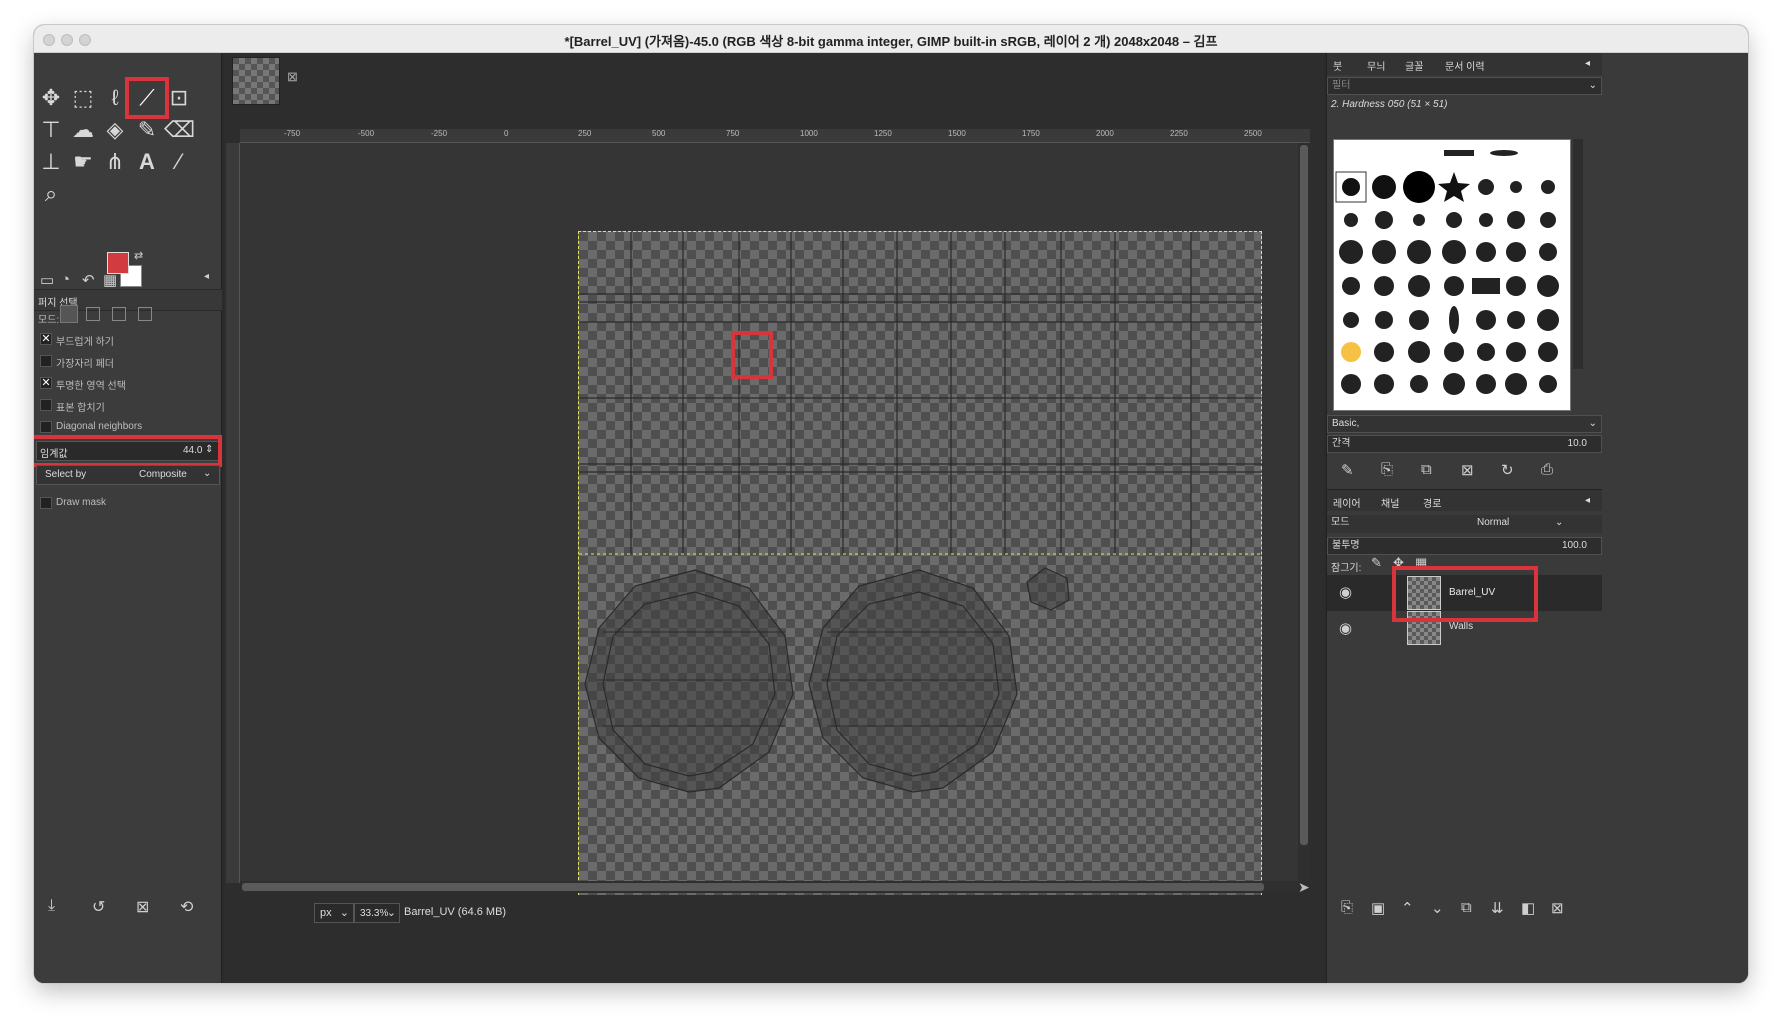 The width and height of the screenshot is (1782, 1025). I want to click on tool-options-tab-icon: ▭, so click(47, 280).